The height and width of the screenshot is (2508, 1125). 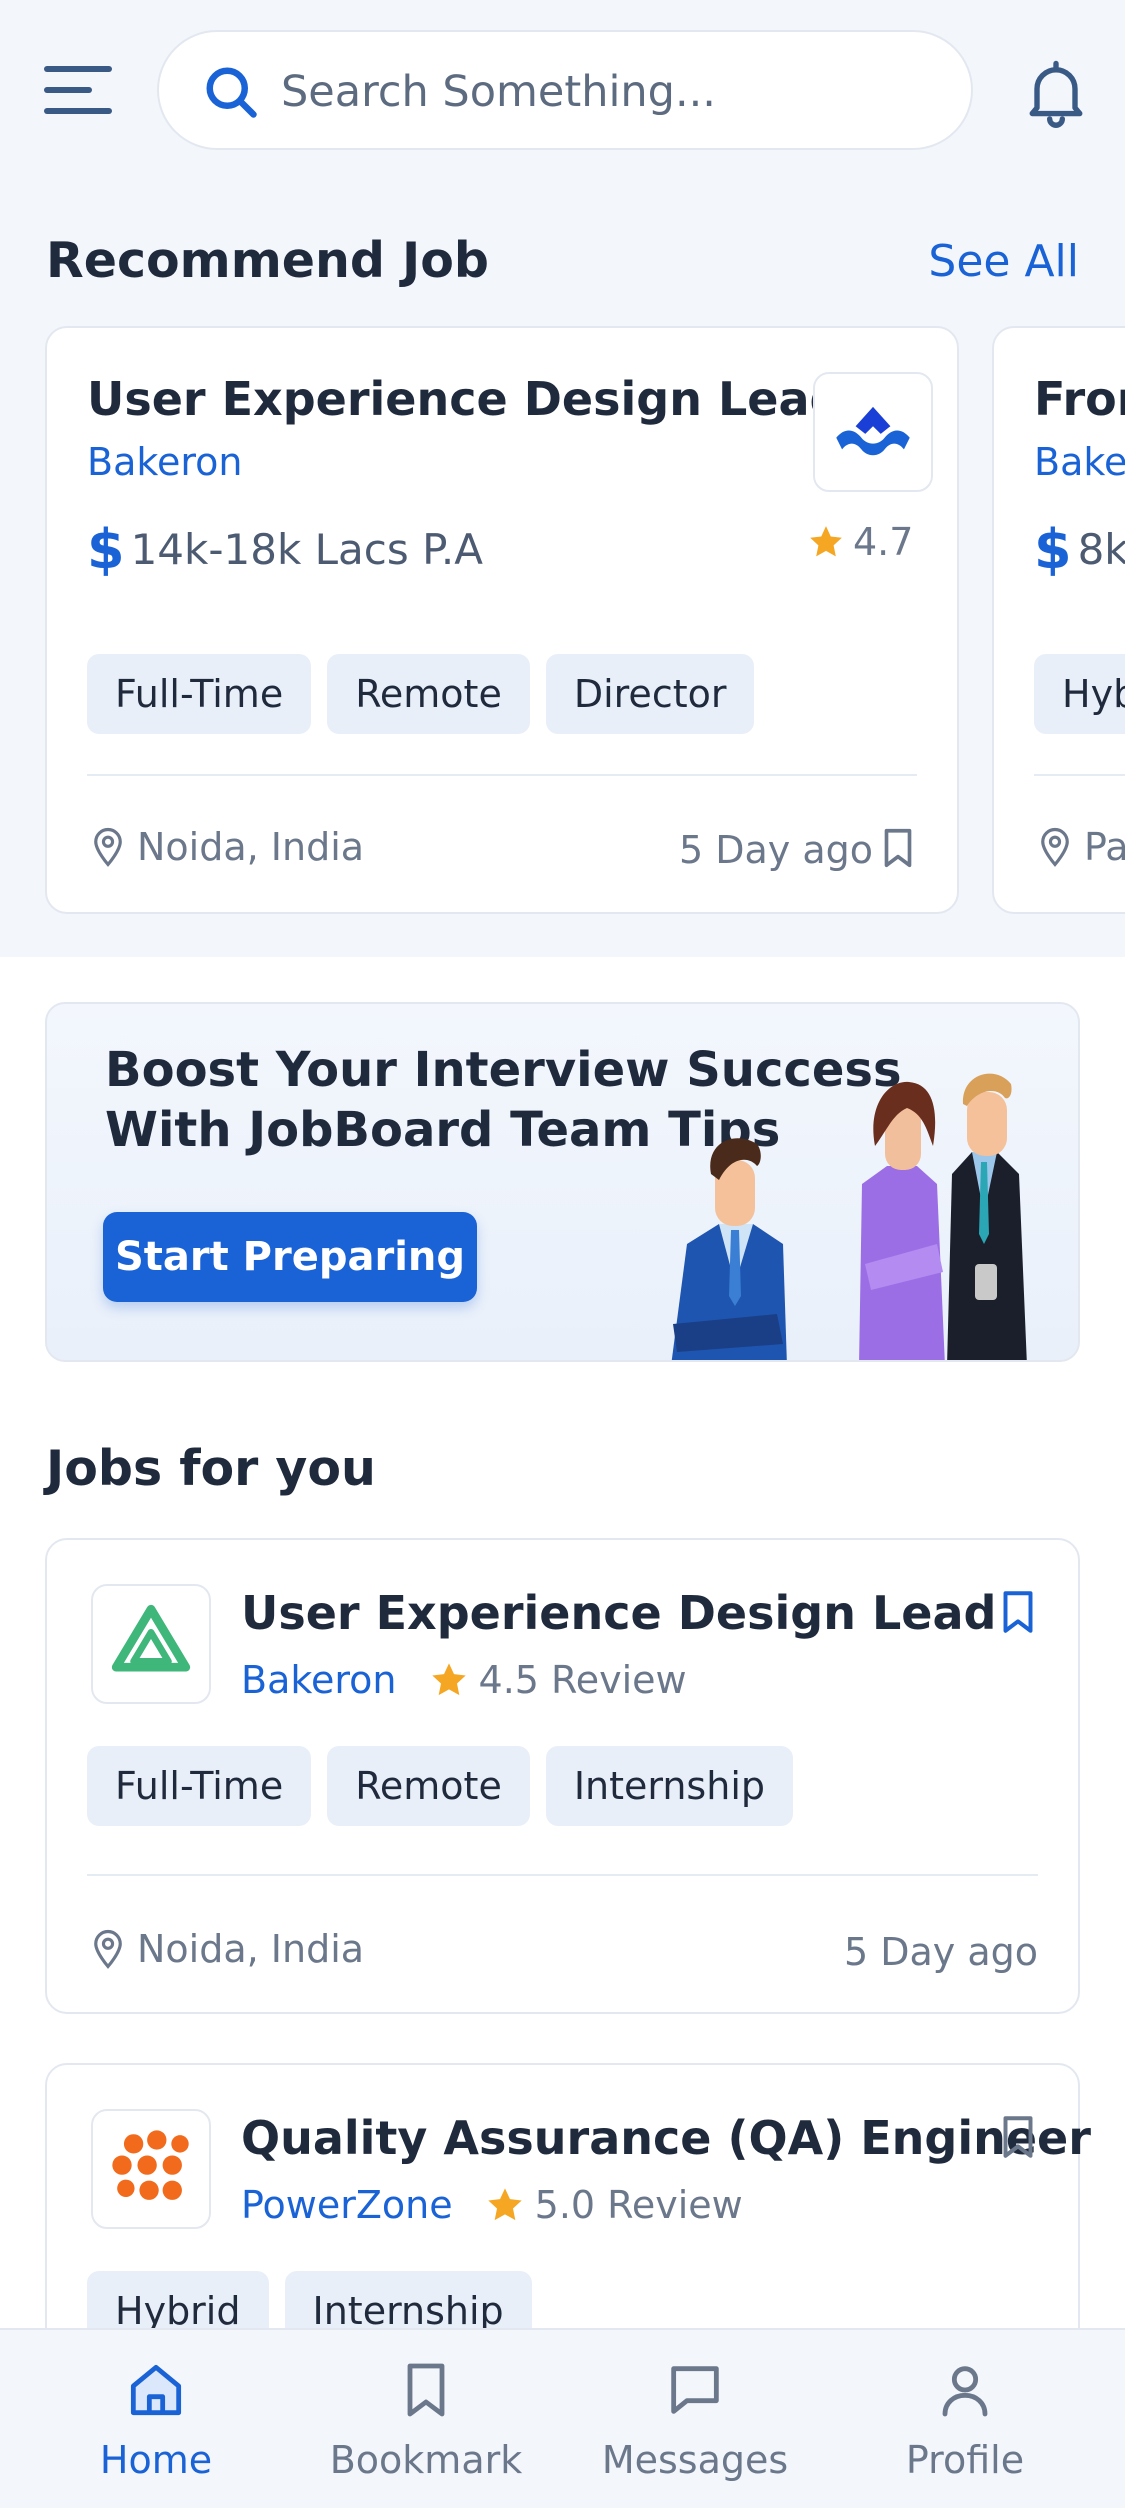 What do you see at coordinates (669, 1786) in the screenshot?
I see `tag: Internship` at bounding box center [669, 1786].